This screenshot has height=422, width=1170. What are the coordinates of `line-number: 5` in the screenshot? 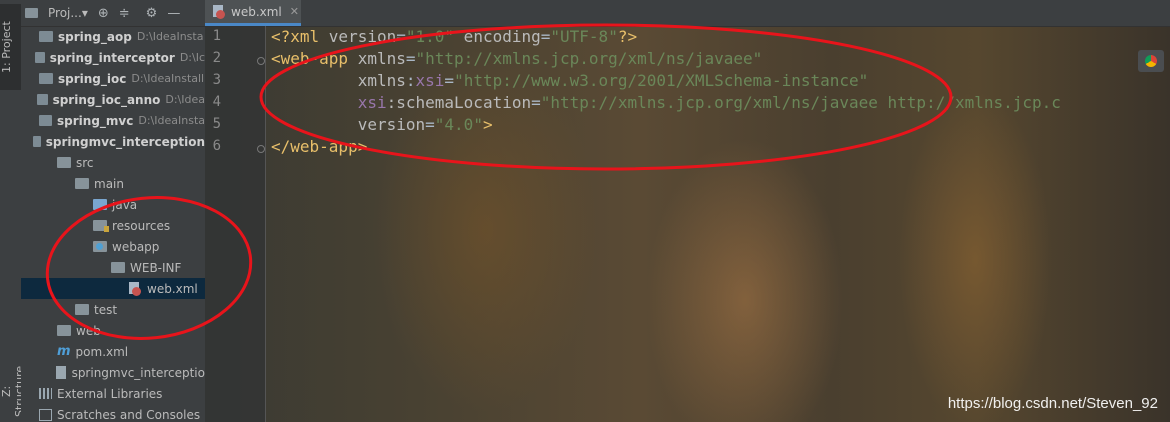 It's located at (216, 124).